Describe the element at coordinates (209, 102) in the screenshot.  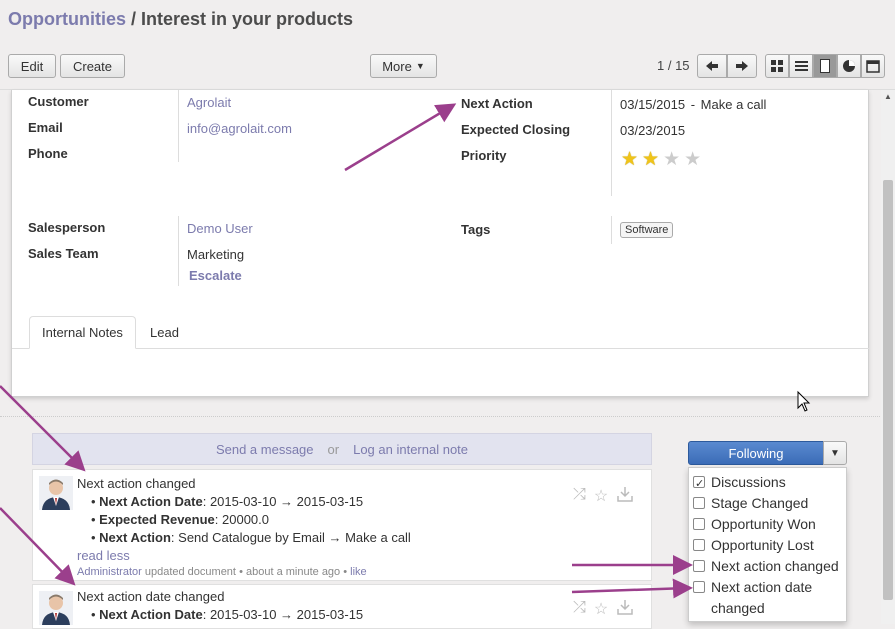
I see `customer-field: Agrolait` at that location.